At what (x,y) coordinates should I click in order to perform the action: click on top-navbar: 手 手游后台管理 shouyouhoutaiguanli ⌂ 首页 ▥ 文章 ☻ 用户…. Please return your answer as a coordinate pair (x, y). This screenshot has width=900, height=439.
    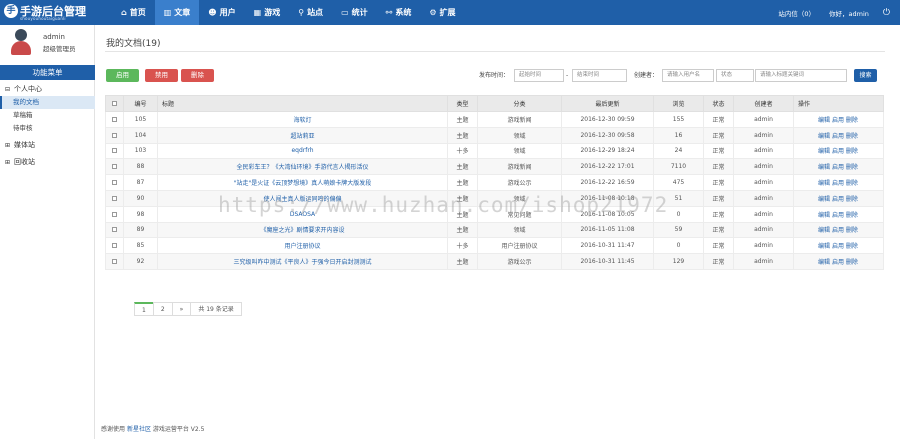
    Looking at the image, I should click on (450, 12).